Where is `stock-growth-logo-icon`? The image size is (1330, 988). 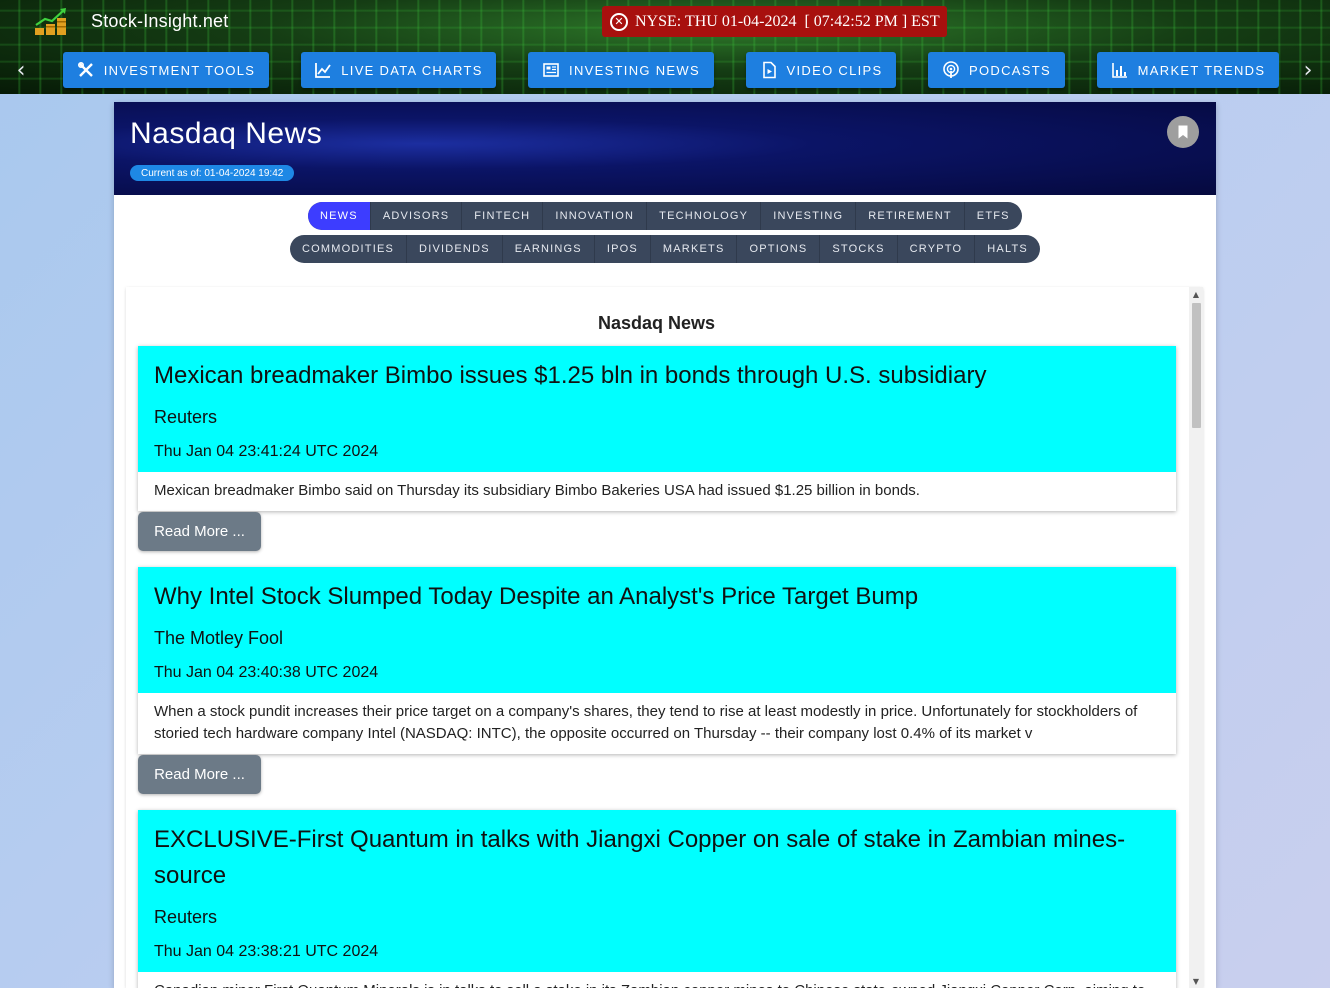 stock-growth-logo-icon is located at coordinates (51, 21).